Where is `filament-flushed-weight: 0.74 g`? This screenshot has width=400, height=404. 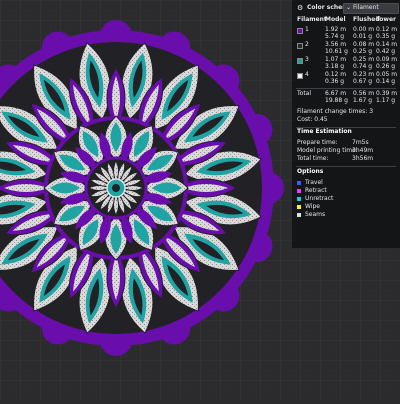 filament-flushed-weight: 0.74 g is located at coordinates (363, 66).